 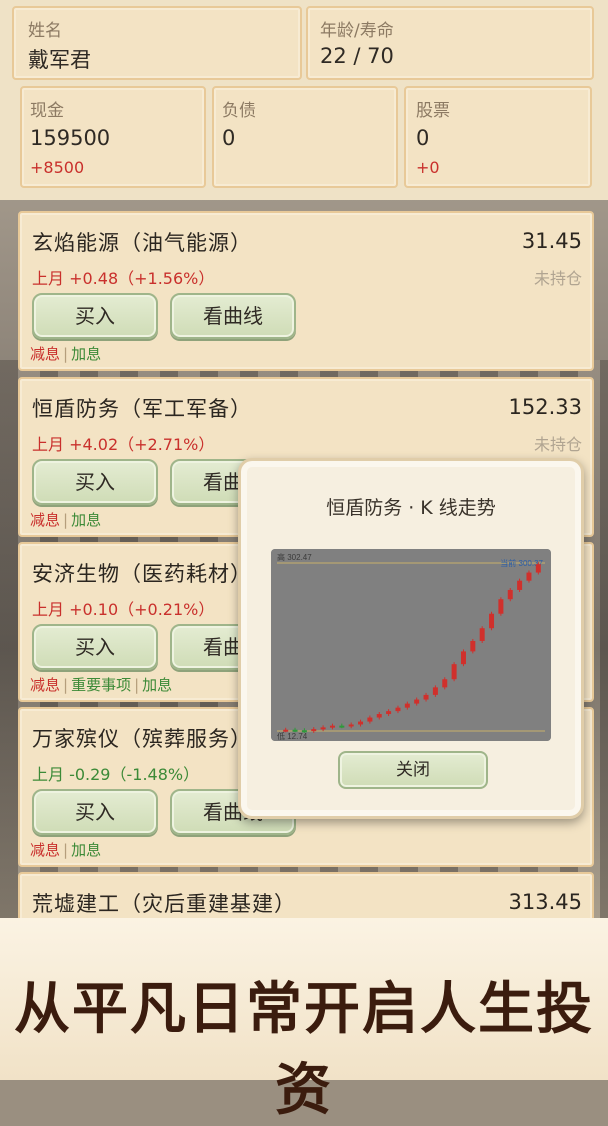 What do you see at coordinates (545, 902) in the screenshot?
I see `stock-price: 313.45` at bounding box center [545, 902].